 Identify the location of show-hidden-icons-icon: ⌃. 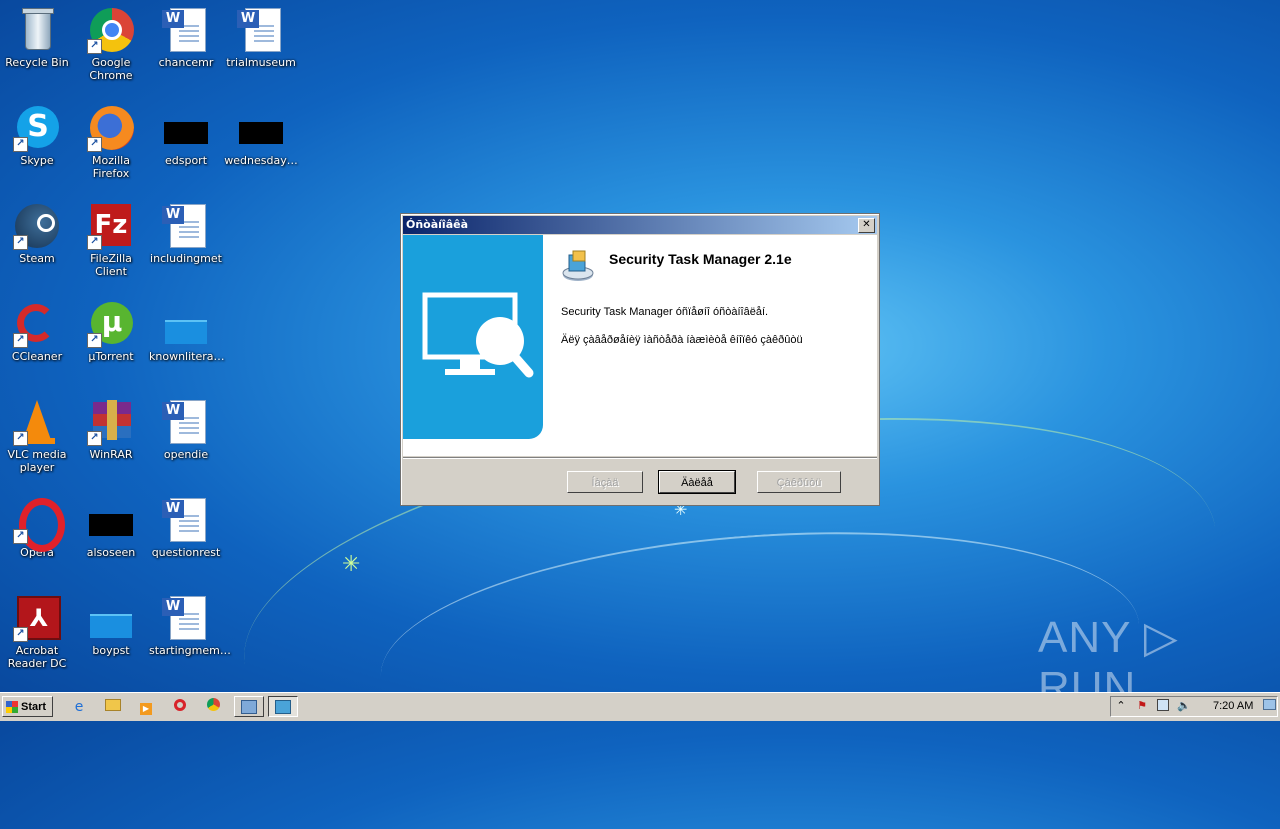
(1121, 706).